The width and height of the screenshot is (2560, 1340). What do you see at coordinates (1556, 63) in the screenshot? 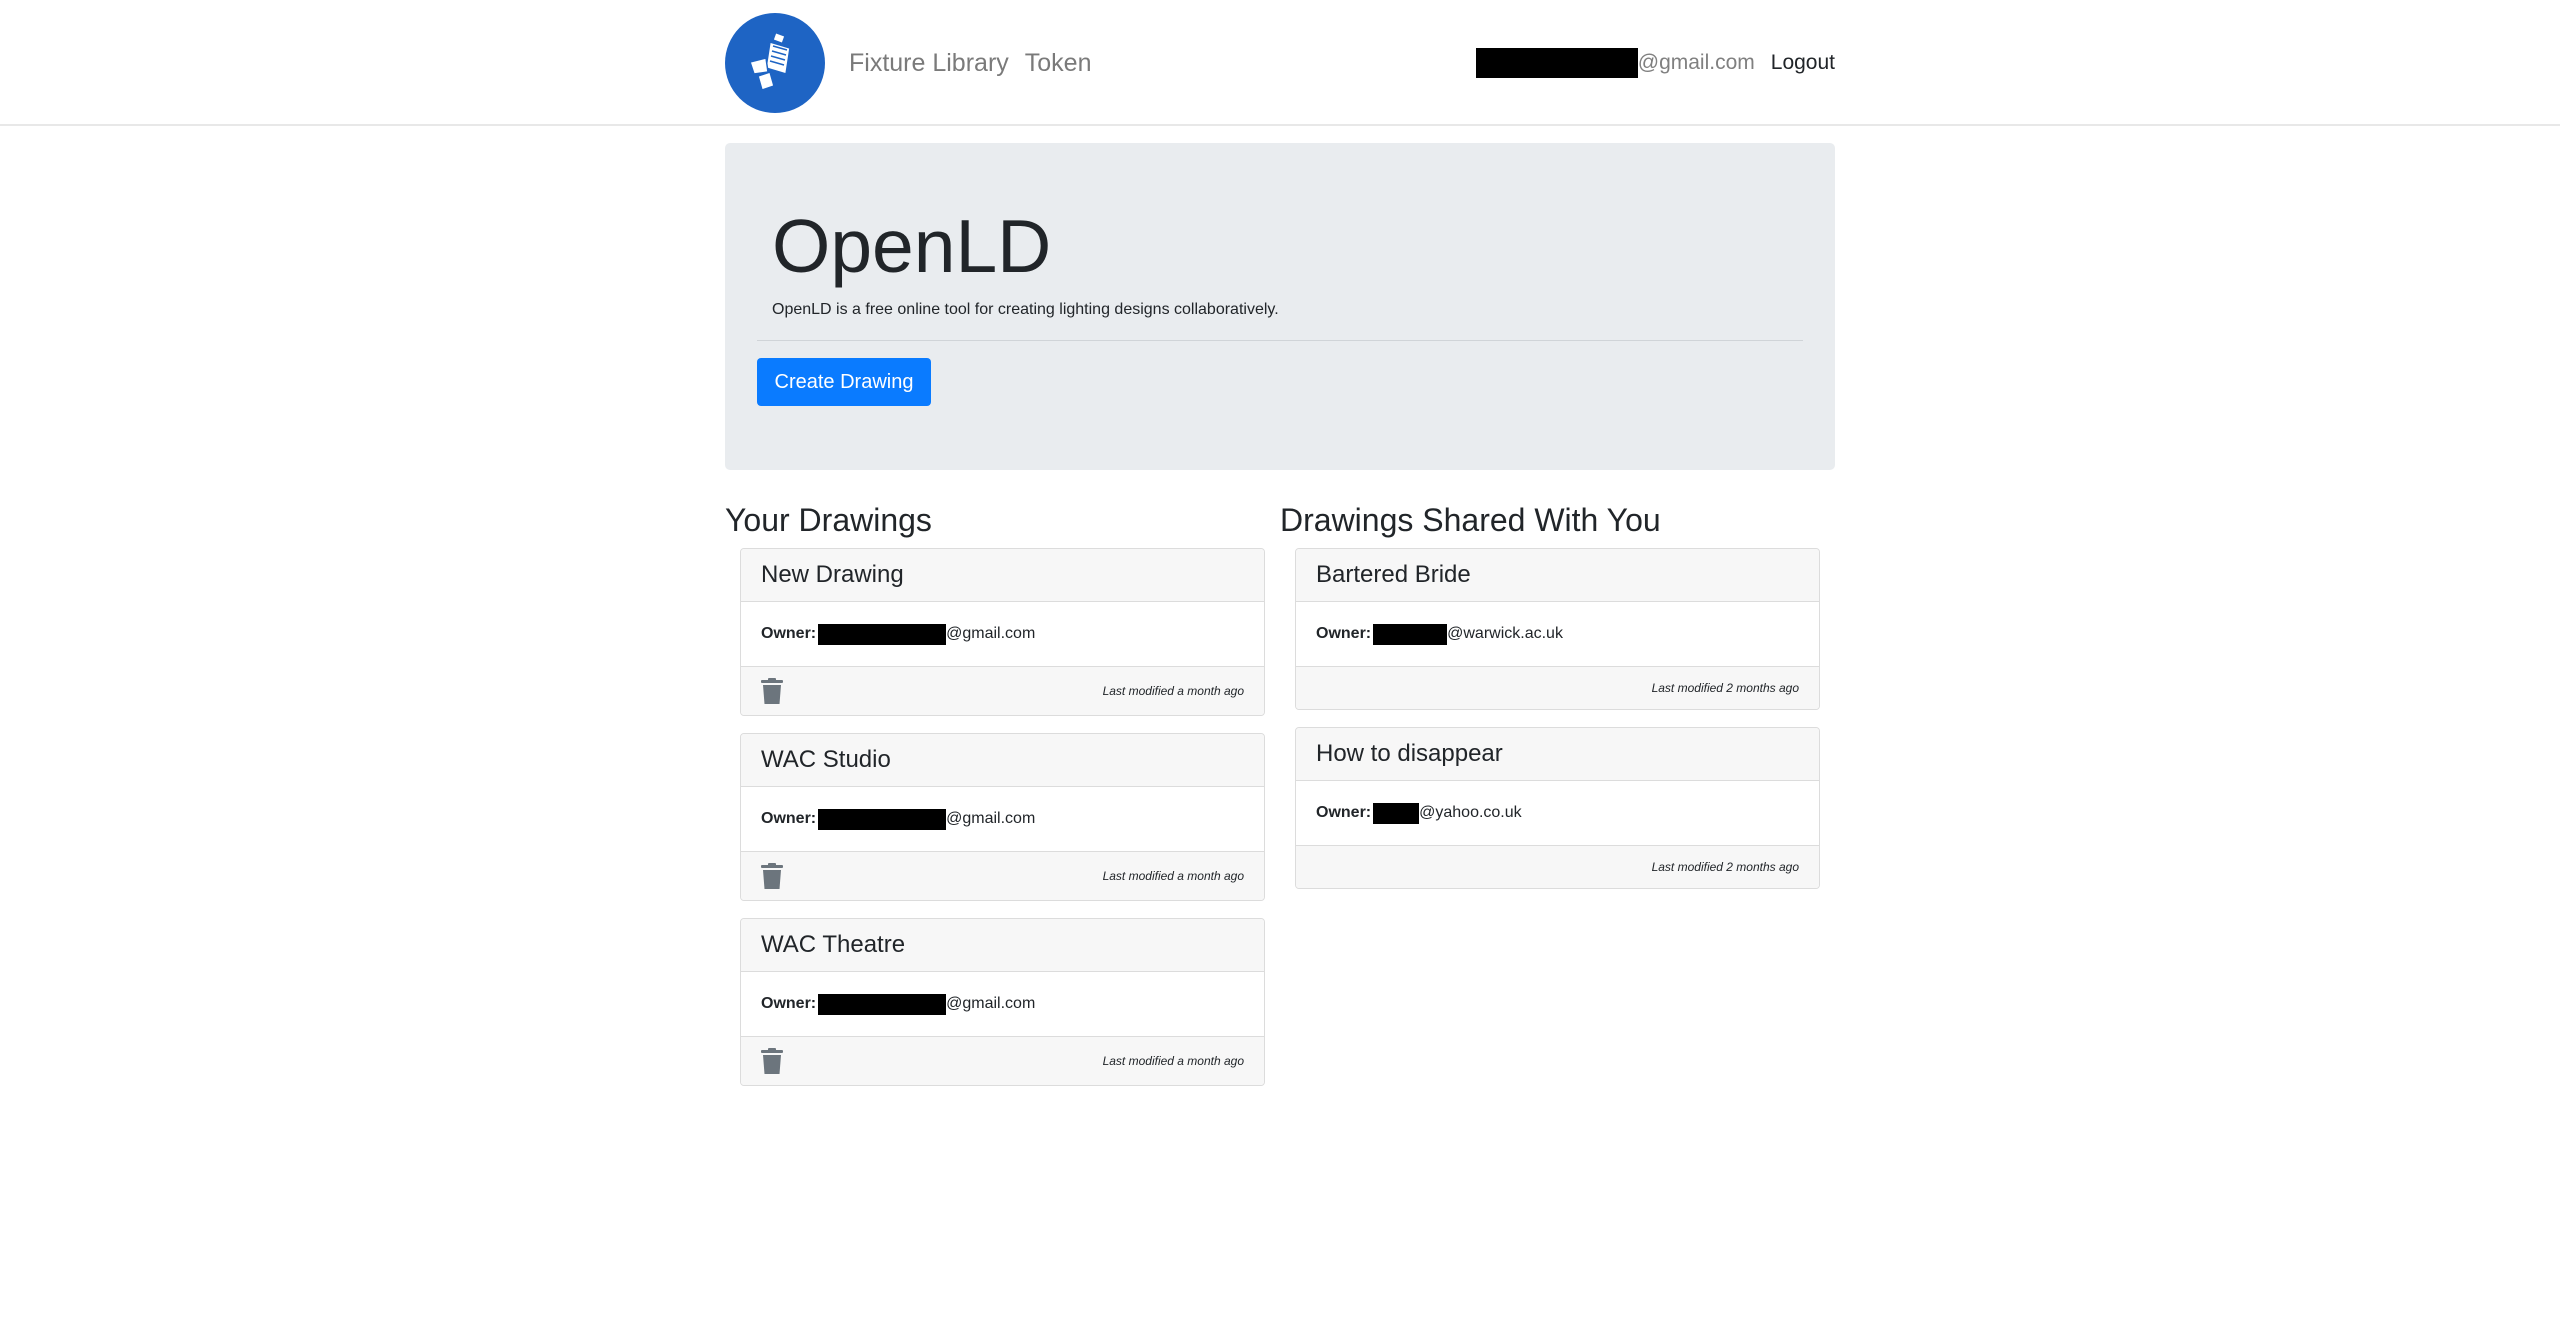
I see `redacted-username` at bounding box center [1556, 63].